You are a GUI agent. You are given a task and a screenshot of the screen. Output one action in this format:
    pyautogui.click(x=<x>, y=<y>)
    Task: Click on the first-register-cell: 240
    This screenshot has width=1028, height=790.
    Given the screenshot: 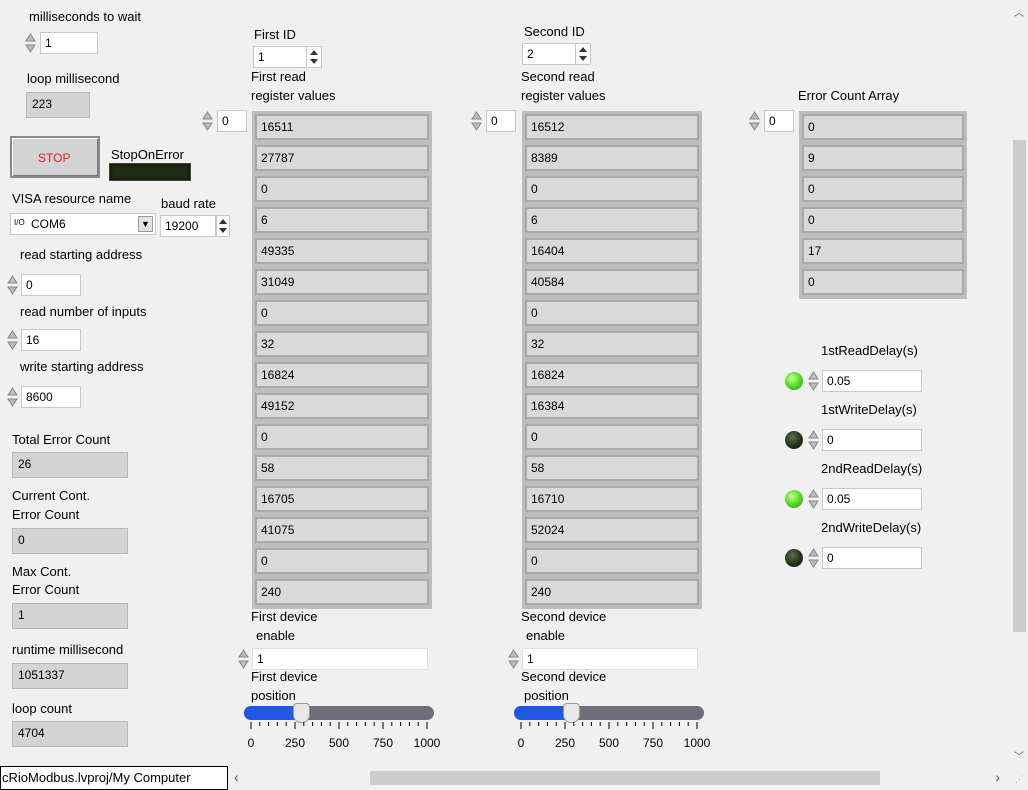 What is the action you would take?
    pyautogui.click(x=342, y=592)
    